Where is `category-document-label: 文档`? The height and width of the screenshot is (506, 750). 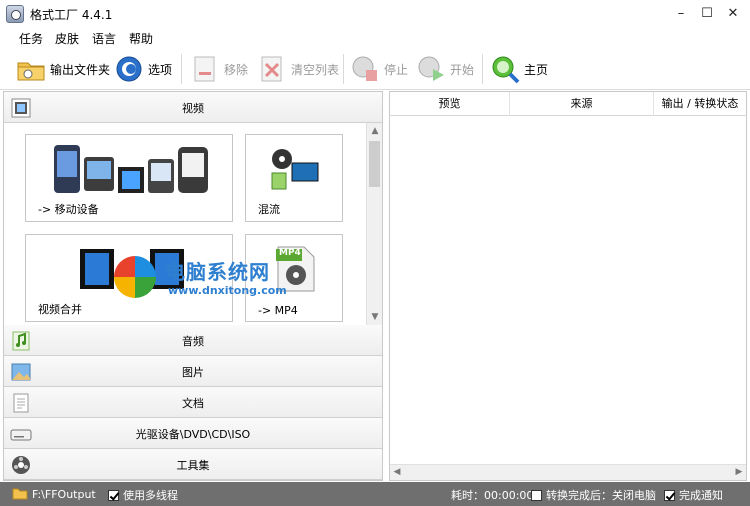
category-document-label: 文档 is located at coordinates (193, 403).